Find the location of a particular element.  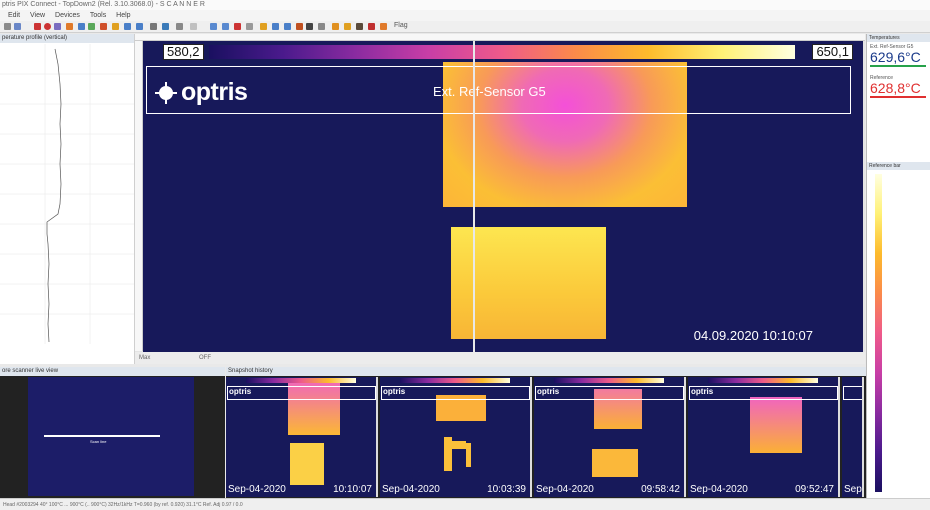

history-title: Snapshot history is located at coordinates (546, 371).